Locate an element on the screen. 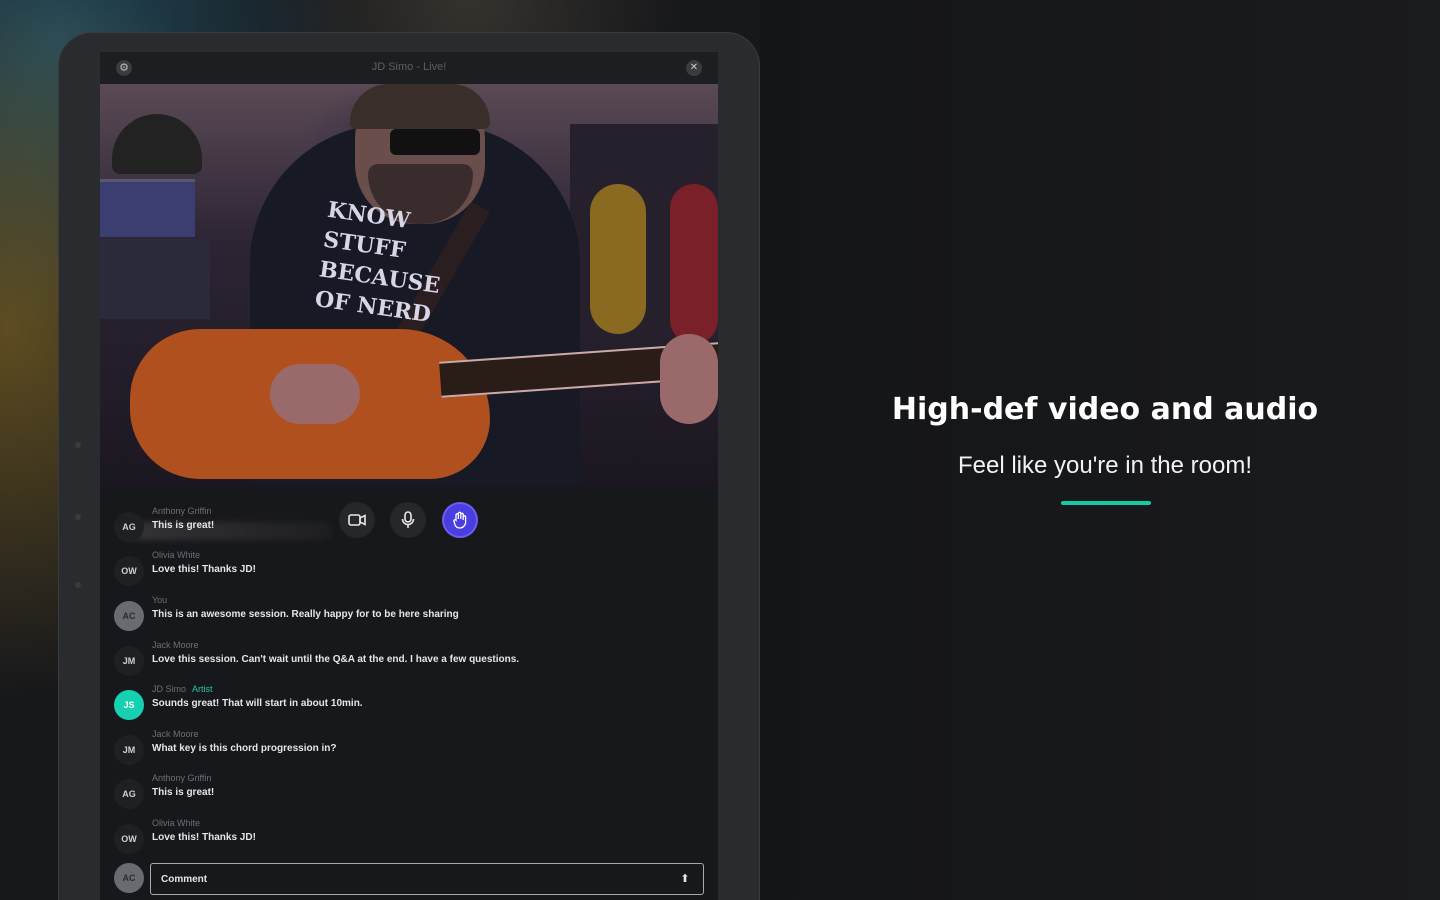  chat-sender: JD Simo Artist is located at coordinates (182, 689).